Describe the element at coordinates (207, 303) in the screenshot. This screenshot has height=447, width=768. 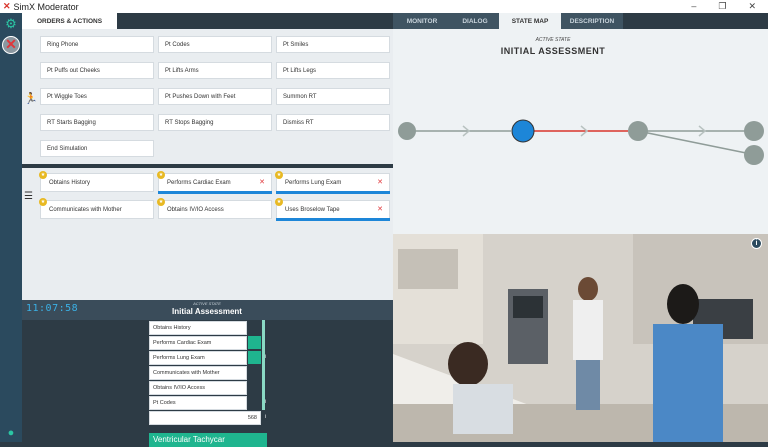
I see `active-state-label: ACTIVE STATE` at that location.